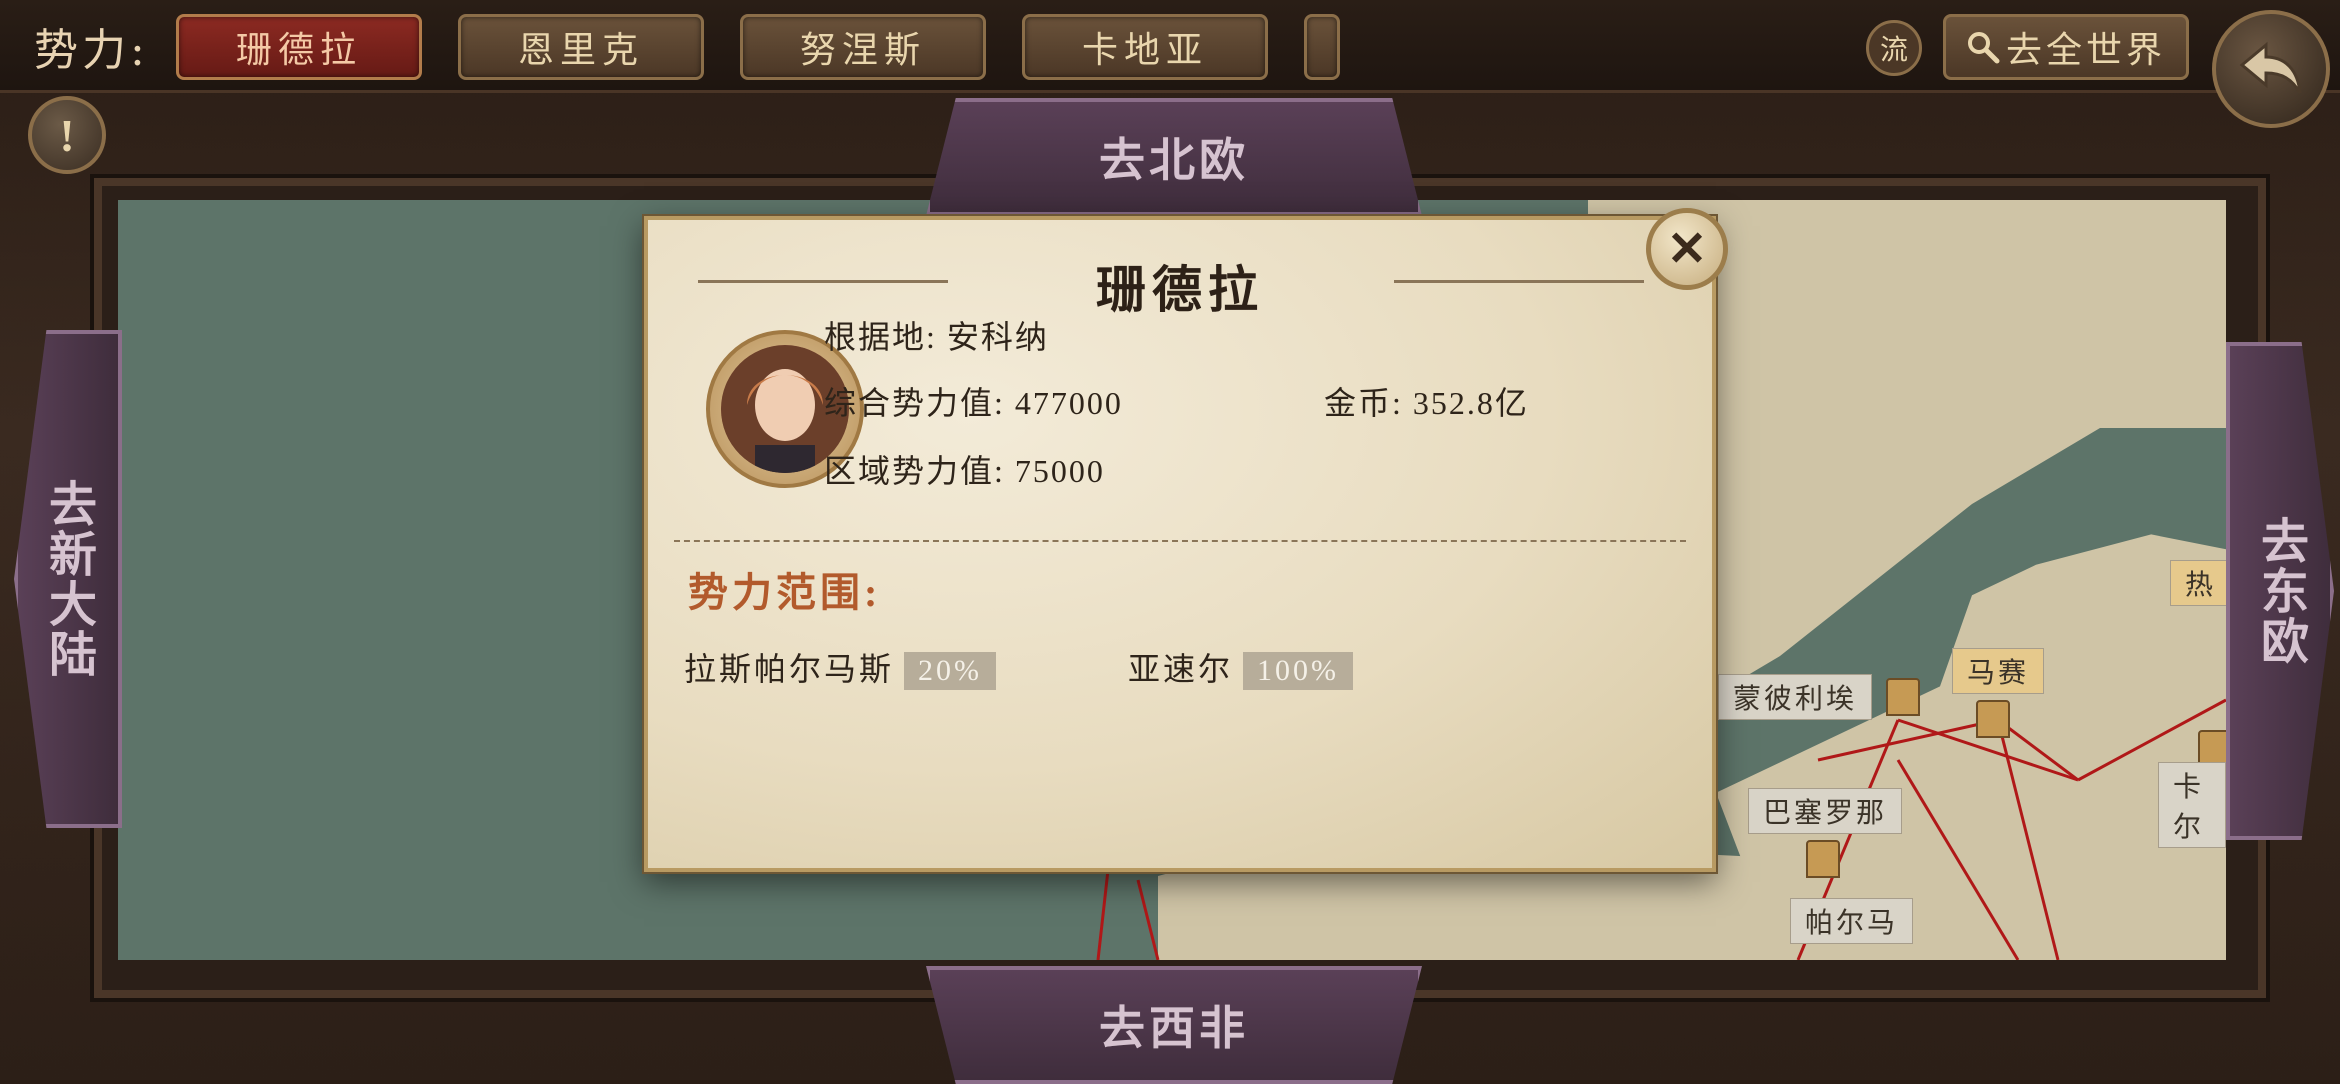 The image size is (2340, 1084). What do you see at coordinates (1180, 541) in the screenshot?
I see `divider` at bounding box center [1180, 541].